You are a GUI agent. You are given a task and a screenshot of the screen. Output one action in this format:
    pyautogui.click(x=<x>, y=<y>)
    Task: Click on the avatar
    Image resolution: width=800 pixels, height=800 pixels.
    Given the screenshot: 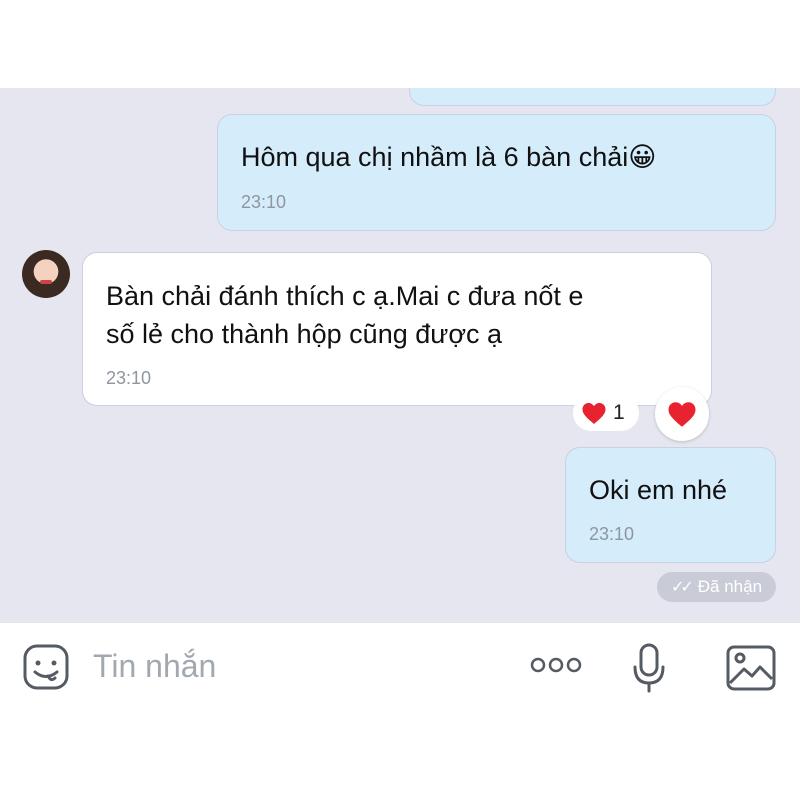 What is the action you would take?
    pyautogui.click(x=46, y=274)
    